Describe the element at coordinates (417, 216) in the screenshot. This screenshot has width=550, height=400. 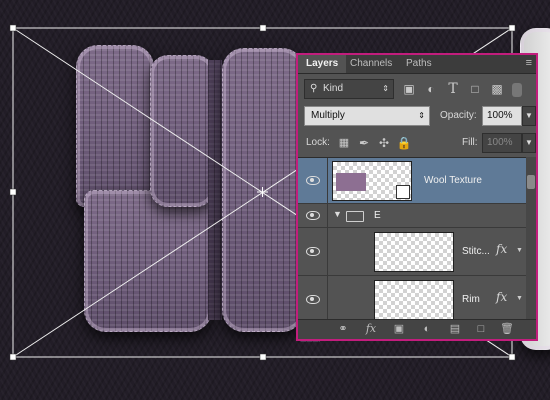
I see `layer-row-group-e: ▼ E` at that location.